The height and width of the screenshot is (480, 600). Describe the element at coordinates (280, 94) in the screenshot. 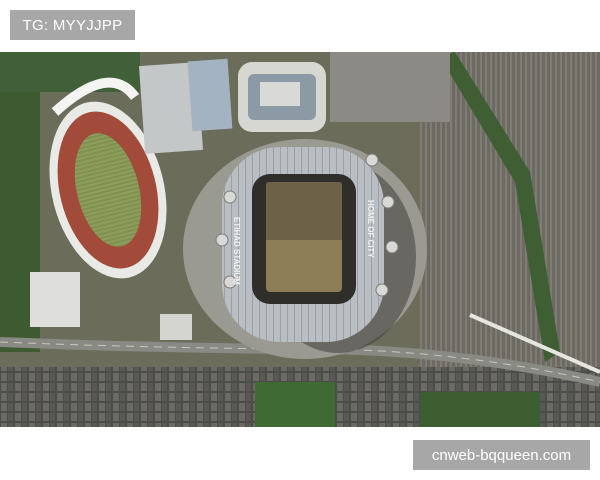

I see `north-arena-court` at that location.